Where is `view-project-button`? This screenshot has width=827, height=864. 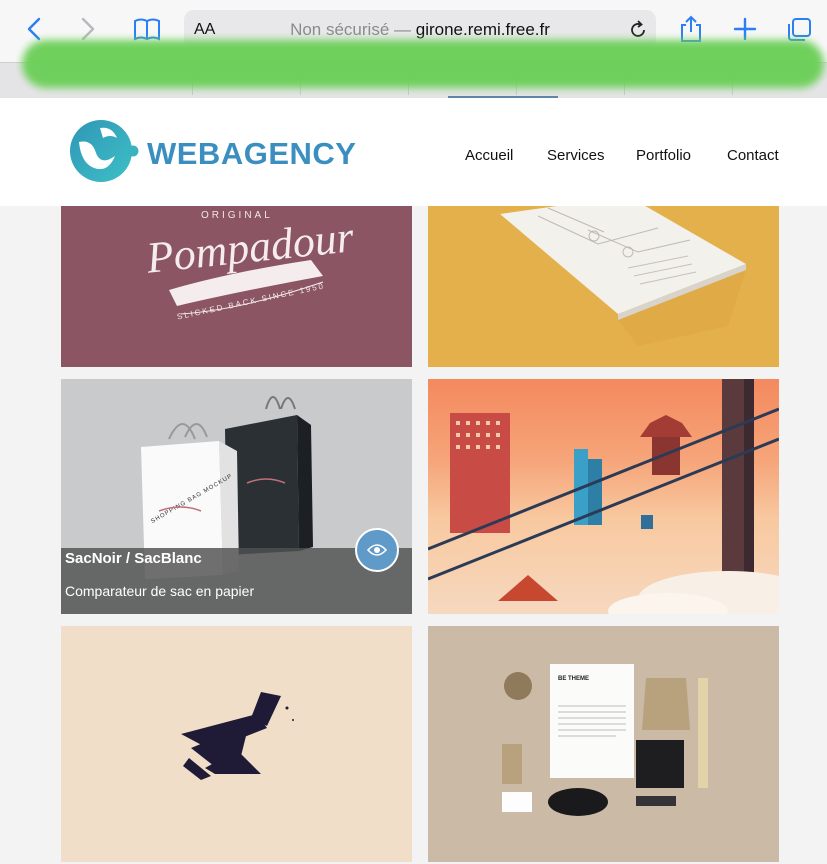
view-project-button is located at coordinates (377, 550).